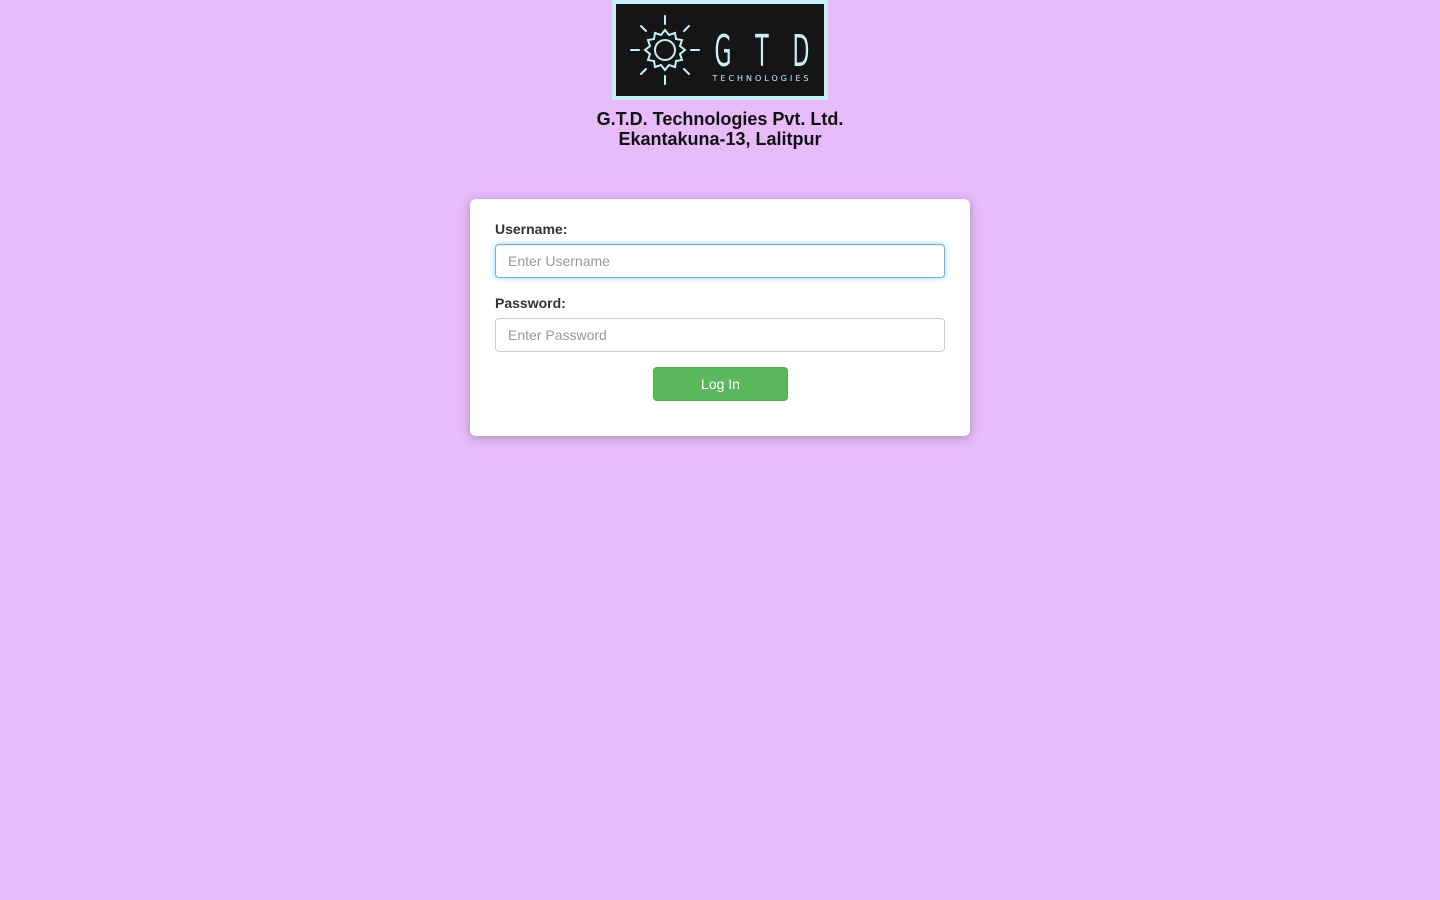 The height and width of the screenshot is (900, 1440). Describe the element at coordinates (762, 52) in the screenshot. I see `logo-letter-t: T` at that location.